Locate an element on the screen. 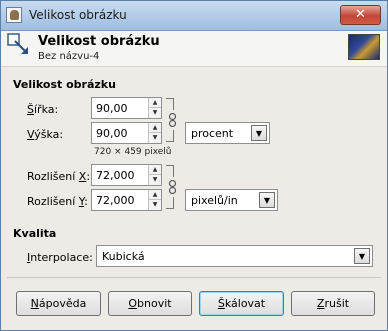 This screenshot has height=331, width=388. resolution-y-value: 72,000 is located at coordinates (115, 200).